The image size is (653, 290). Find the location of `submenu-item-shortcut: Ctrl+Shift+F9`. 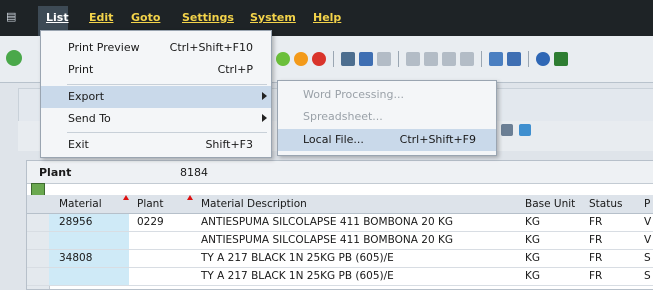

submenu-item-shortcut: Ctrl+Shift+F9 is located at coordinates (437, 139).